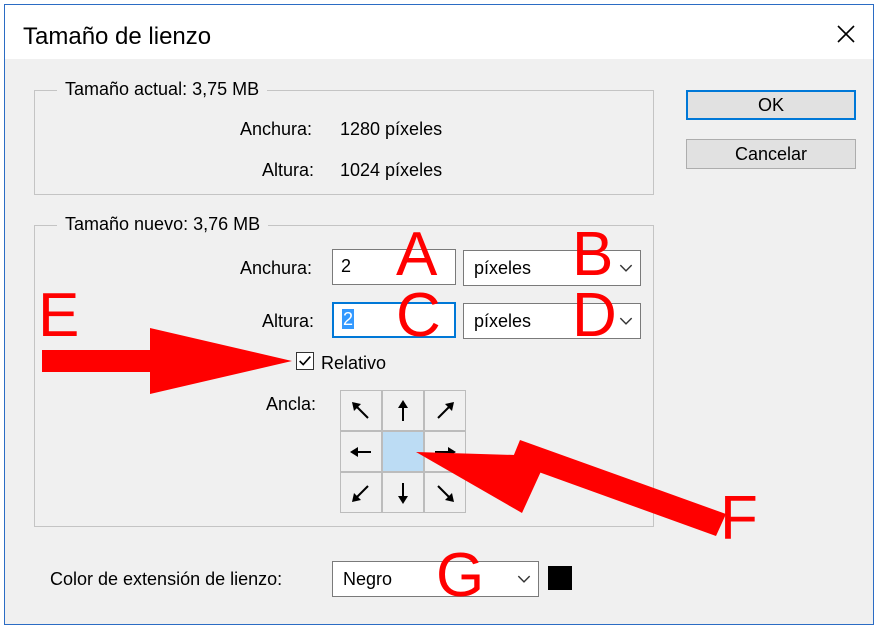 The width and height of the screenshot is (884, 631). I want to click on arrow-down-left-icon, so click(360, 493).